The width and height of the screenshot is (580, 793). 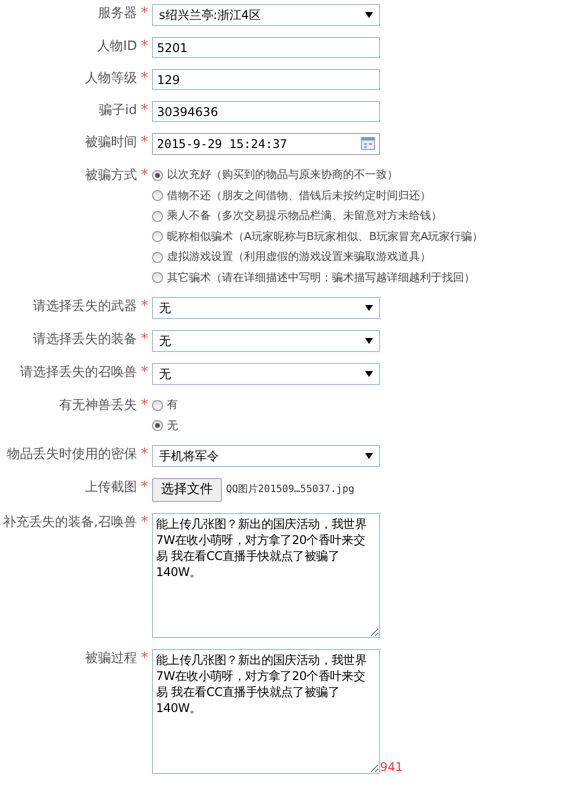 I want to click on date-time-field: 2015-9-29 15:24:37, so click(x=266, y=144).